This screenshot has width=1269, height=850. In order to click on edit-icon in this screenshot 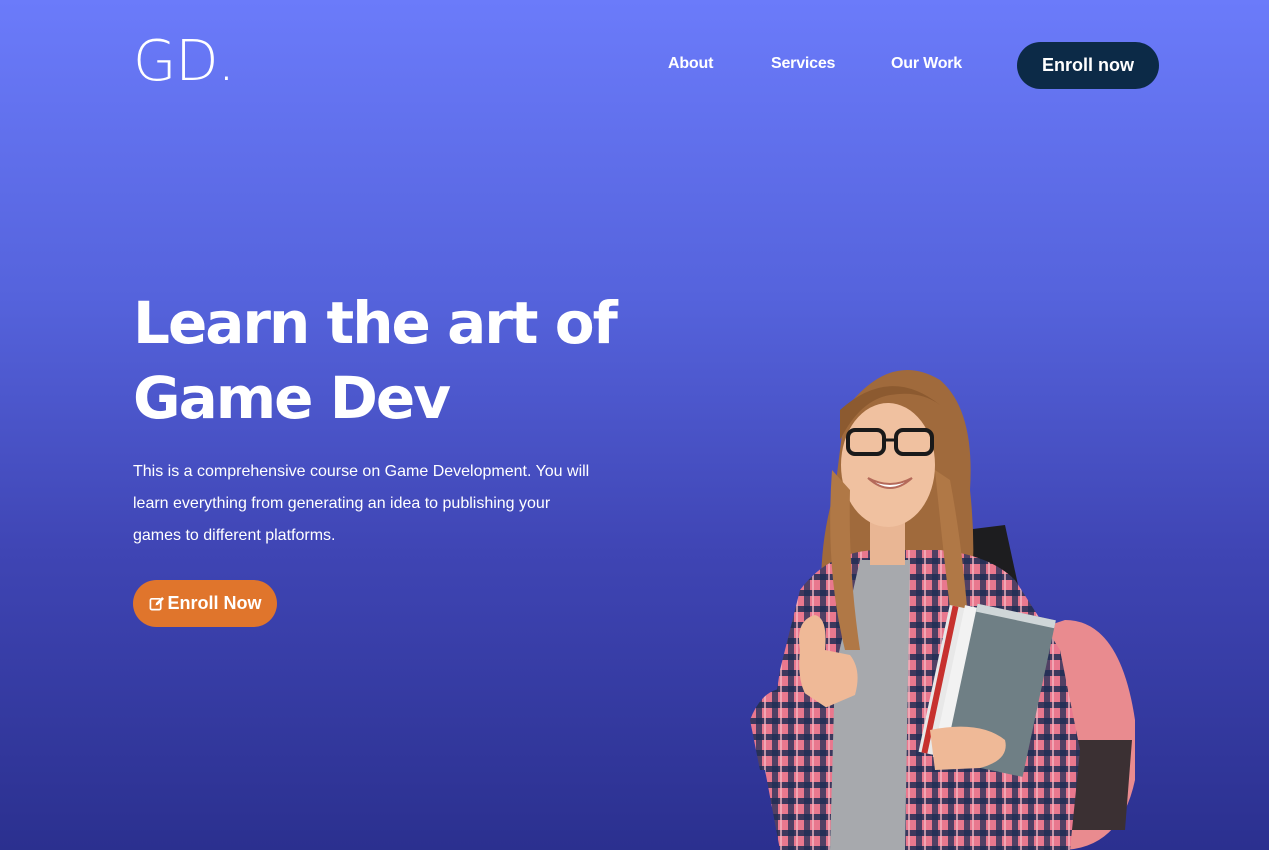, I will do `click(156, 603)`.